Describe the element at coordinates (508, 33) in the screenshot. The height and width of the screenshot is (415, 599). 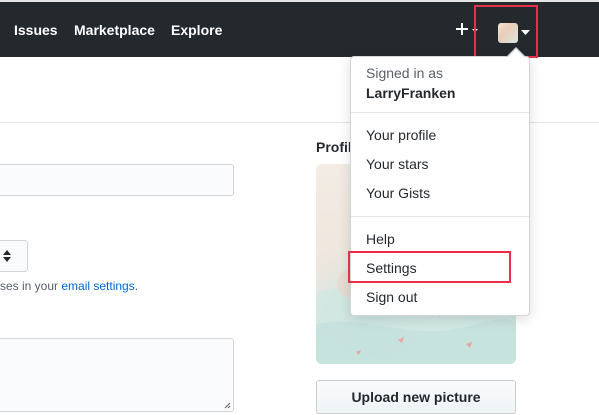
I see `user-avatar` at that location.